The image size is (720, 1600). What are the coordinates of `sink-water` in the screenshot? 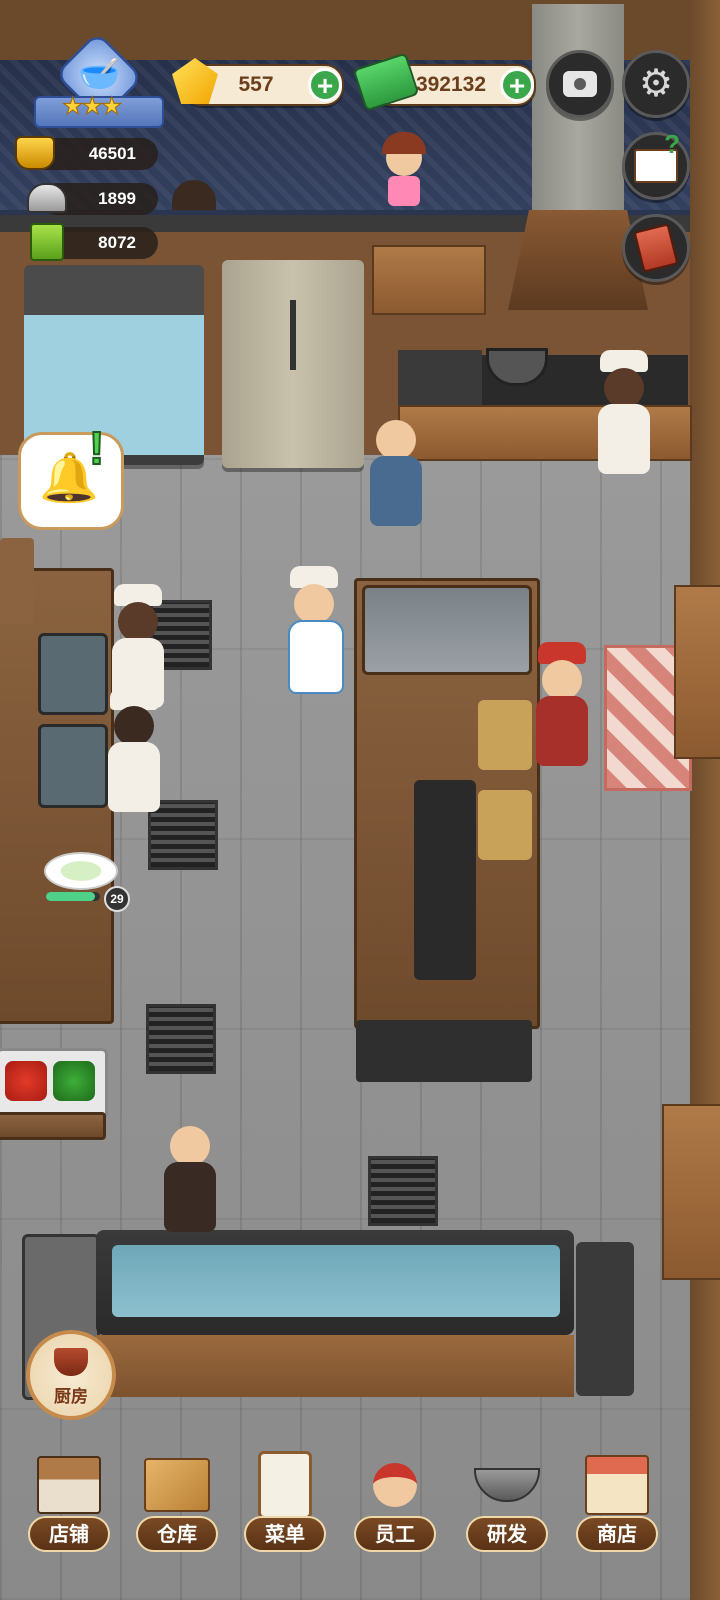 It's located at (336, 1281).